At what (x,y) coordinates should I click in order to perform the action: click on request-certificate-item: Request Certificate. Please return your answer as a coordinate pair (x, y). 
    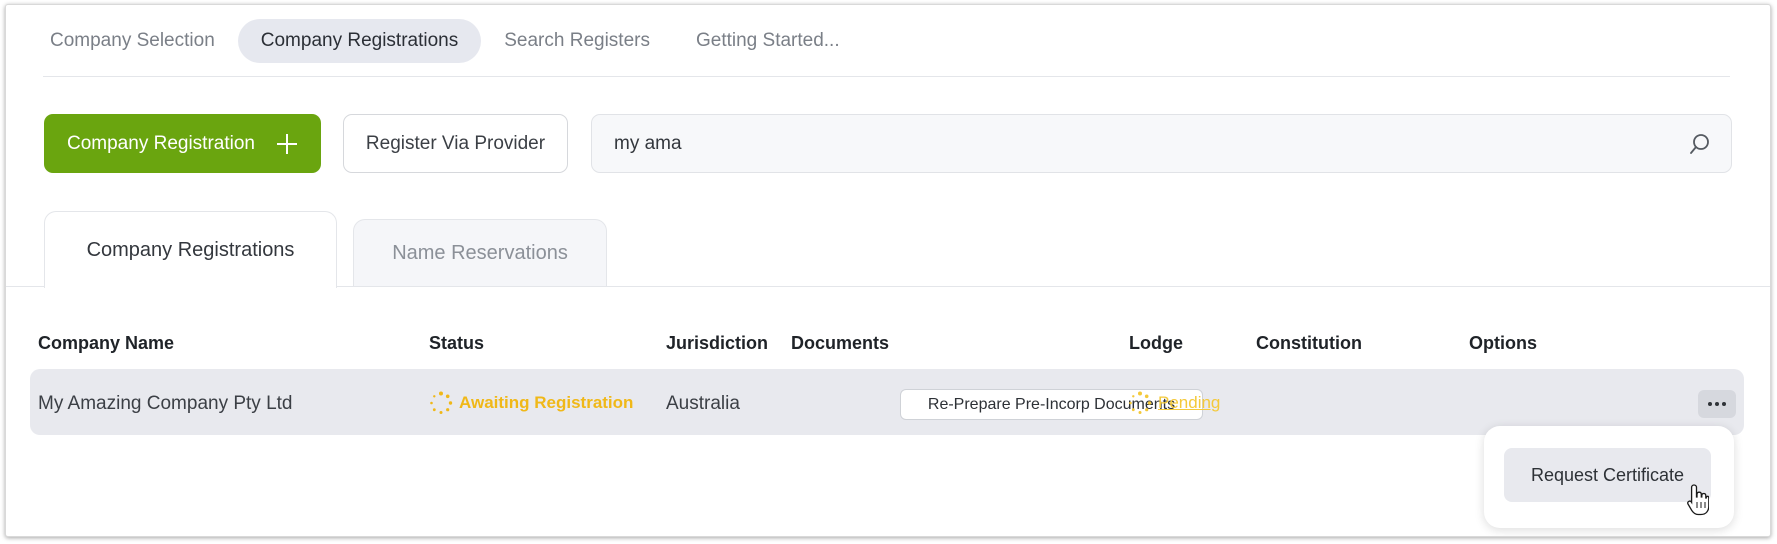
    Looking at the image, I should click on (1607, 475).